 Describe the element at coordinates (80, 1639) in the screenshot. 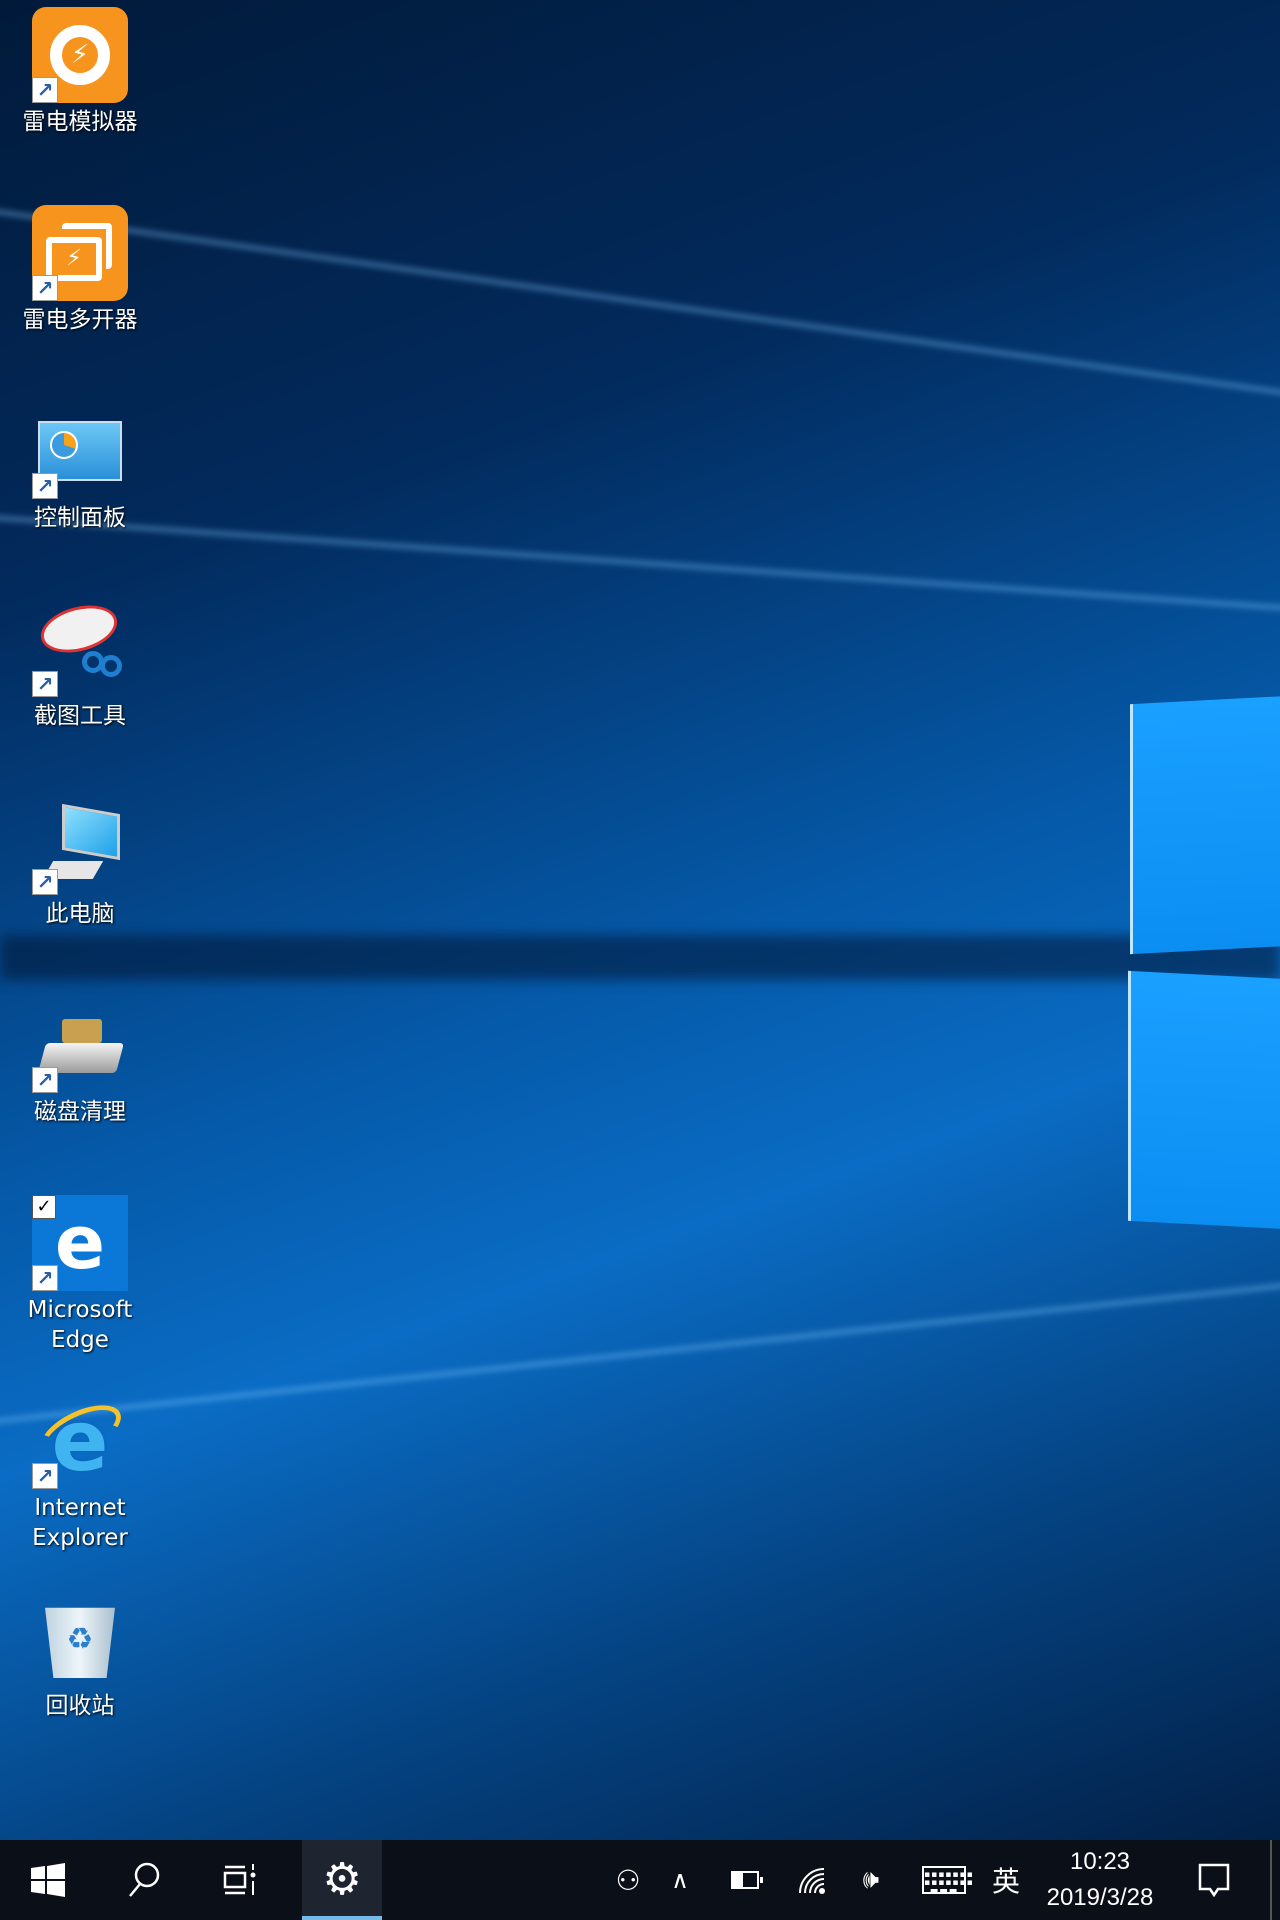

I see `recycle-bin-icon: ♻` at that location.